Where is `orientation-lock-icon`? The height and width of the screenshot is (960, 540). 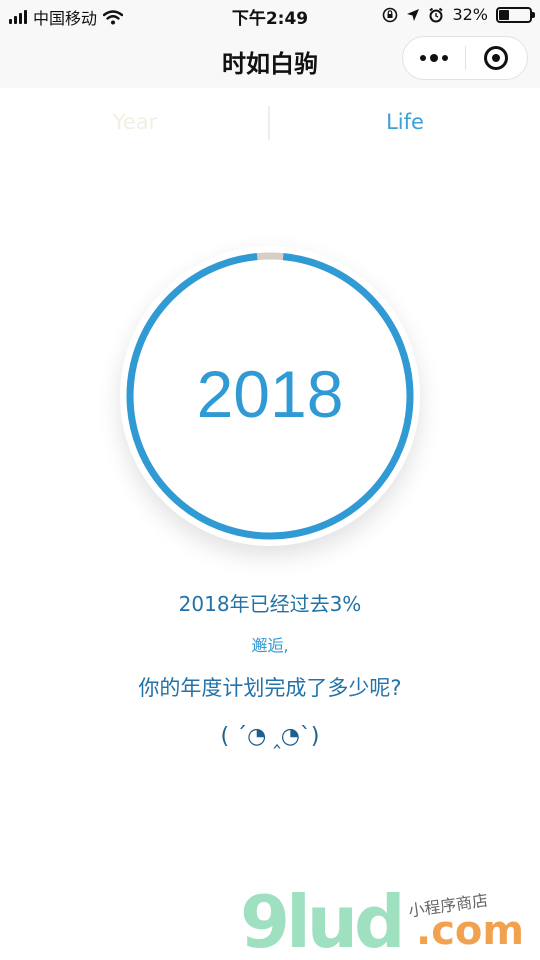
orientation-lock-icon is located at coordinates (390, 14).